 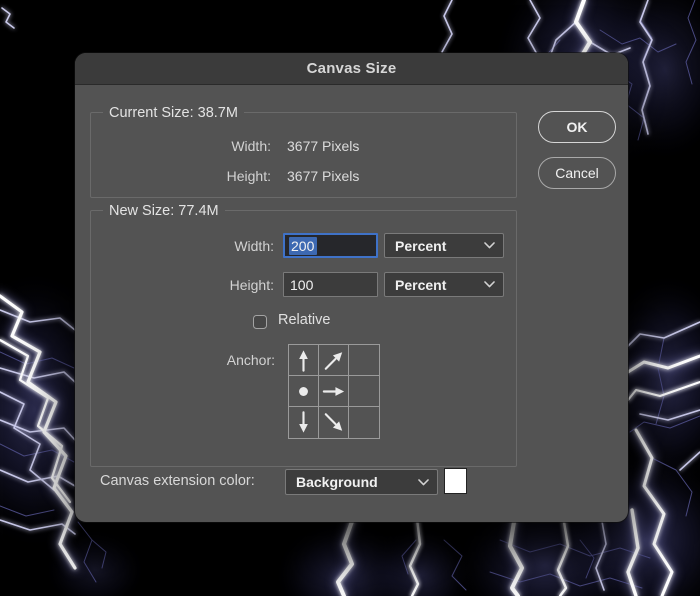 I want to click on anchor-cell-bottom-right, so click(x=364, y=422).